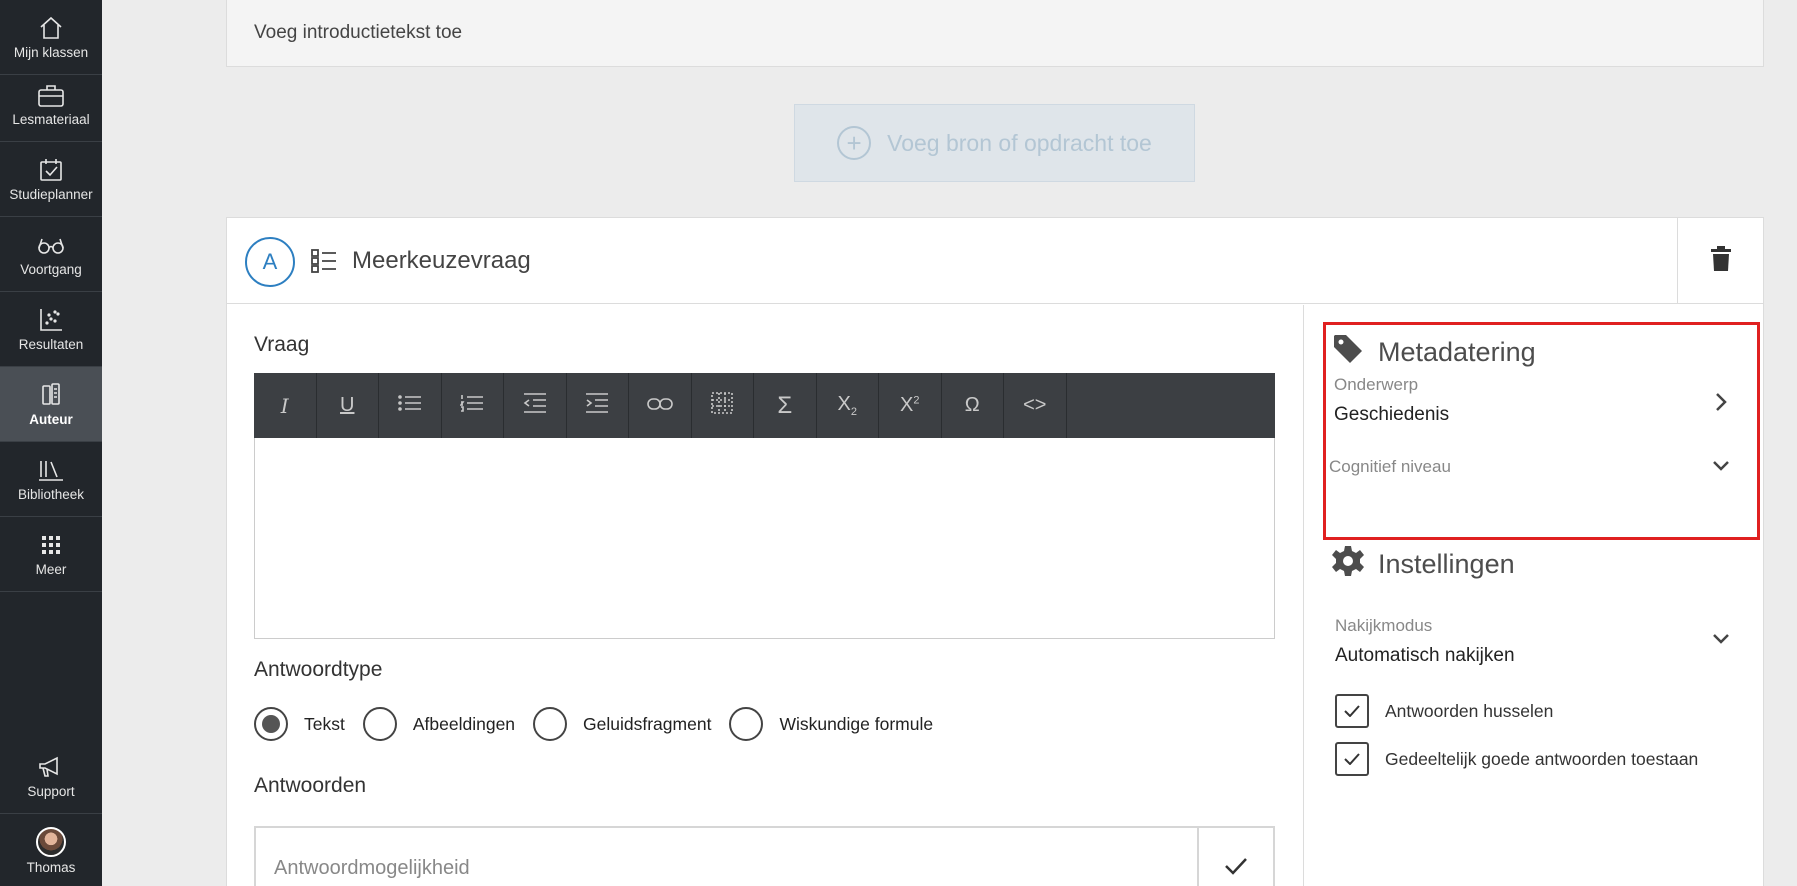 Image resolution: width=1797 pixels, height=886 pixels. I want to click on subscript-button: X2, so click(848, 405).